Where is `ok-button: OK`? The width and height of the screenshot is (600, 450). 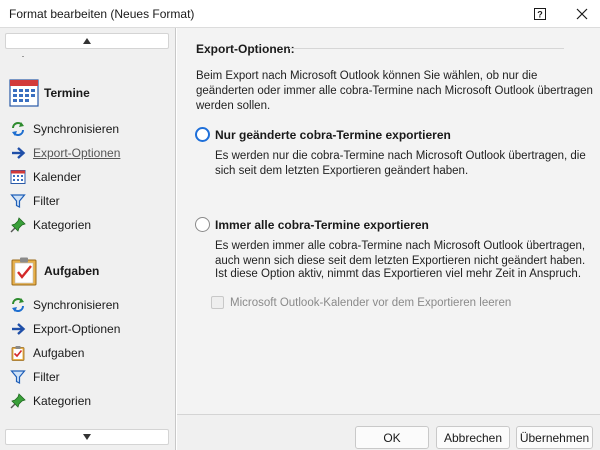
ok-button: OK is located at coordinates (392, 437).